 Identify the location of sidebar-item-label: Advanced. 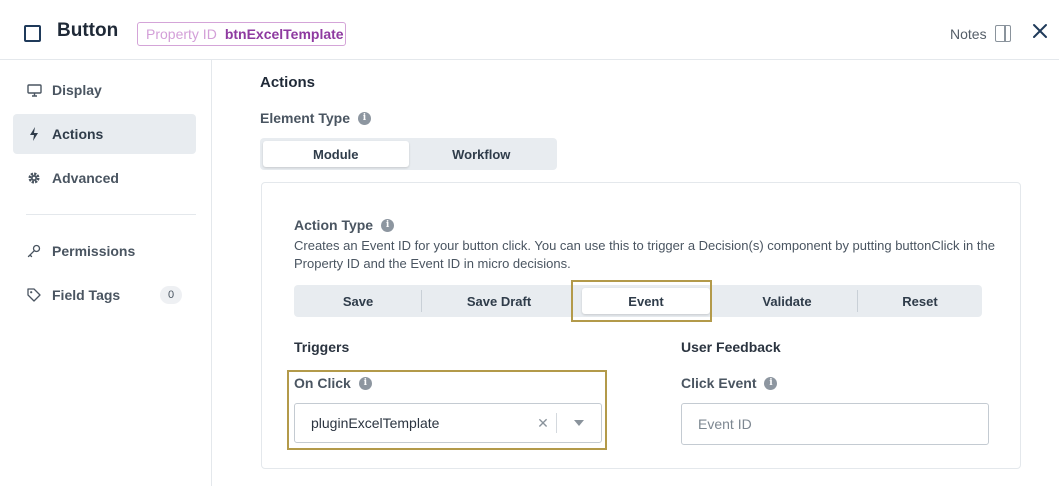
(85, 178).